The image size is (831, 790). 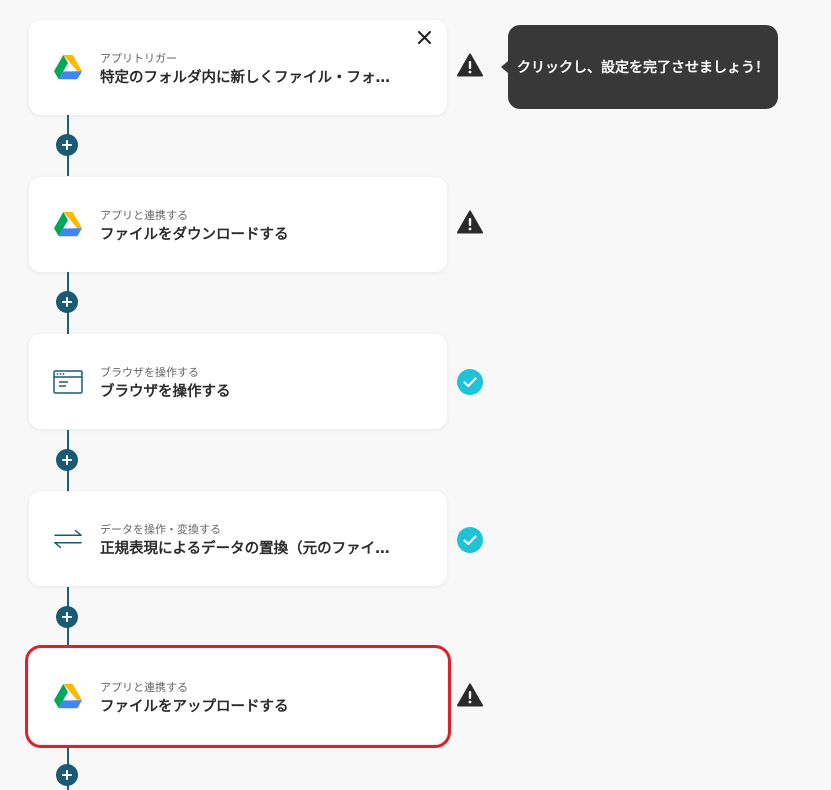 I want to click on flow-step-card: ブラウザを操作する ブラウザを操作する, so click(x=238, y=381).